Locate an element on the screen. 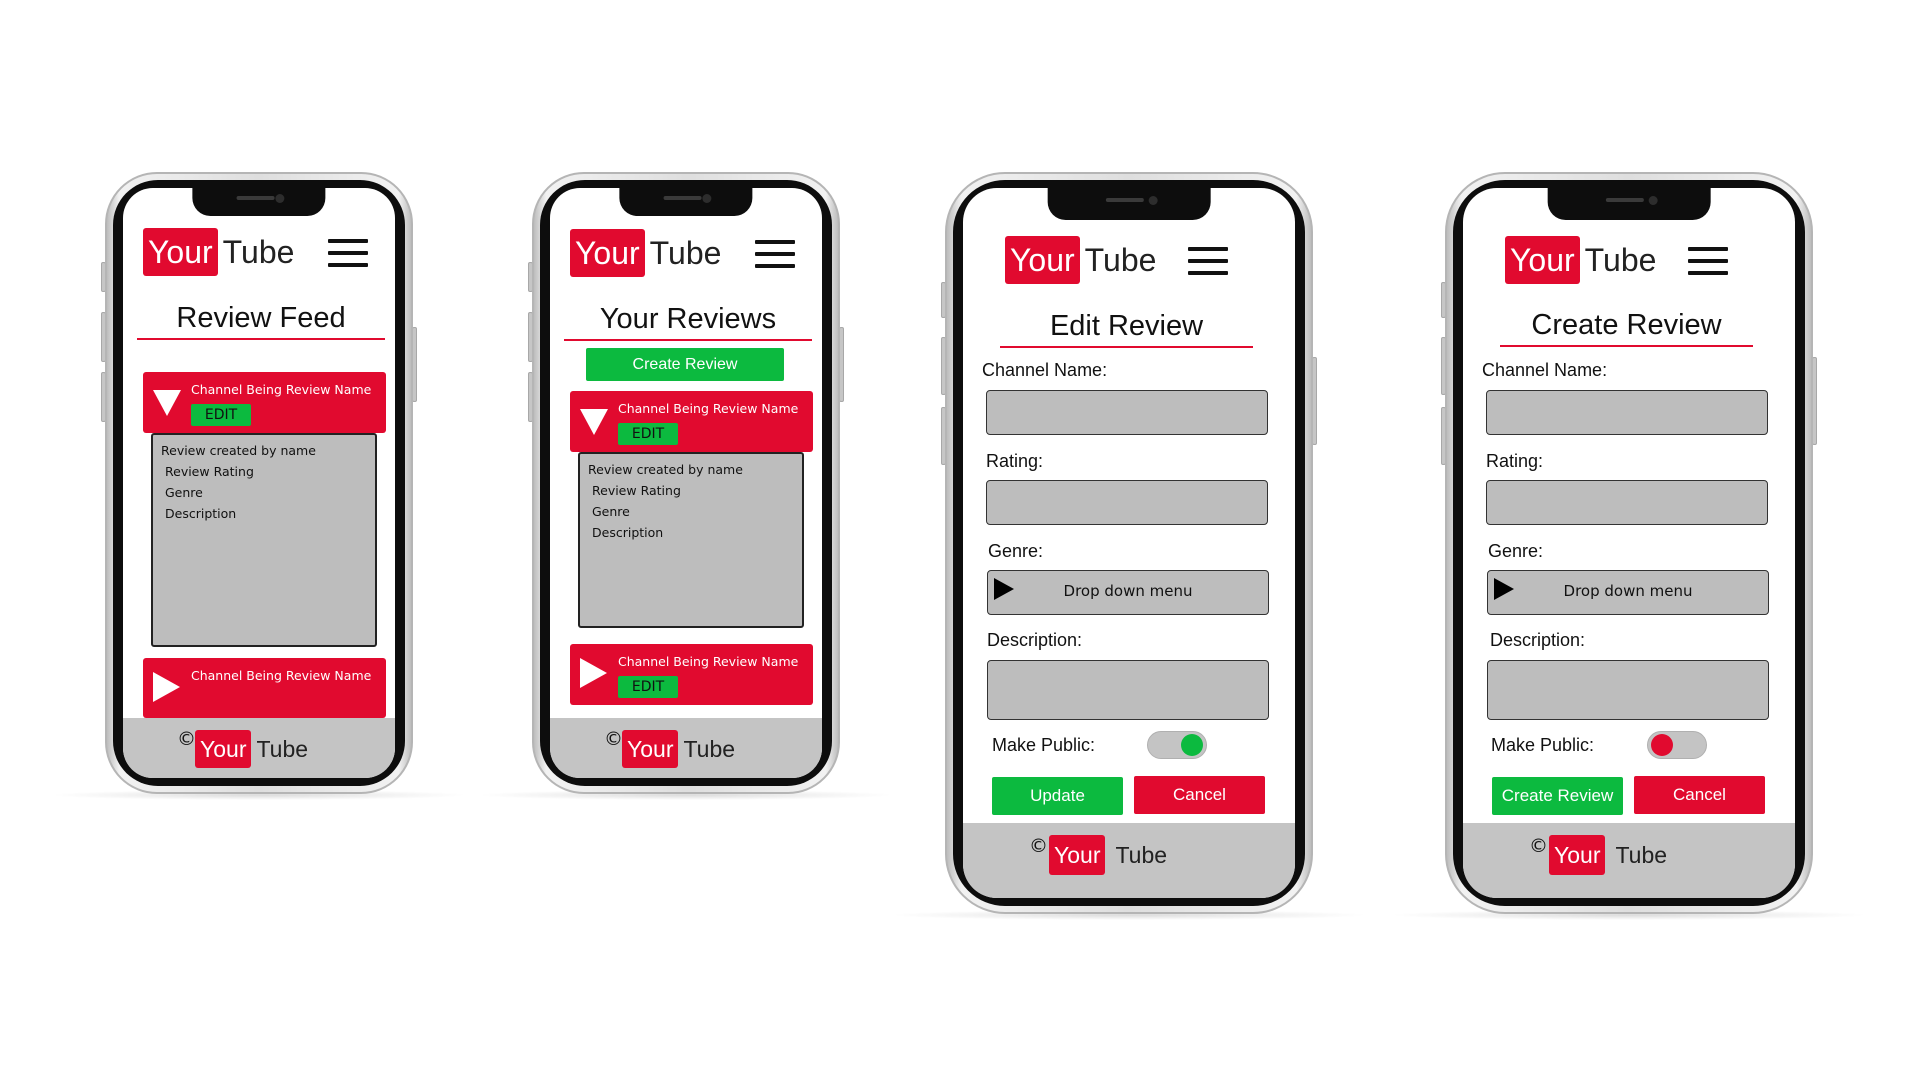 The height and width of the screenshot is (1080, 1920). page-title: Edit Review is located at coordinates (1126, 327).